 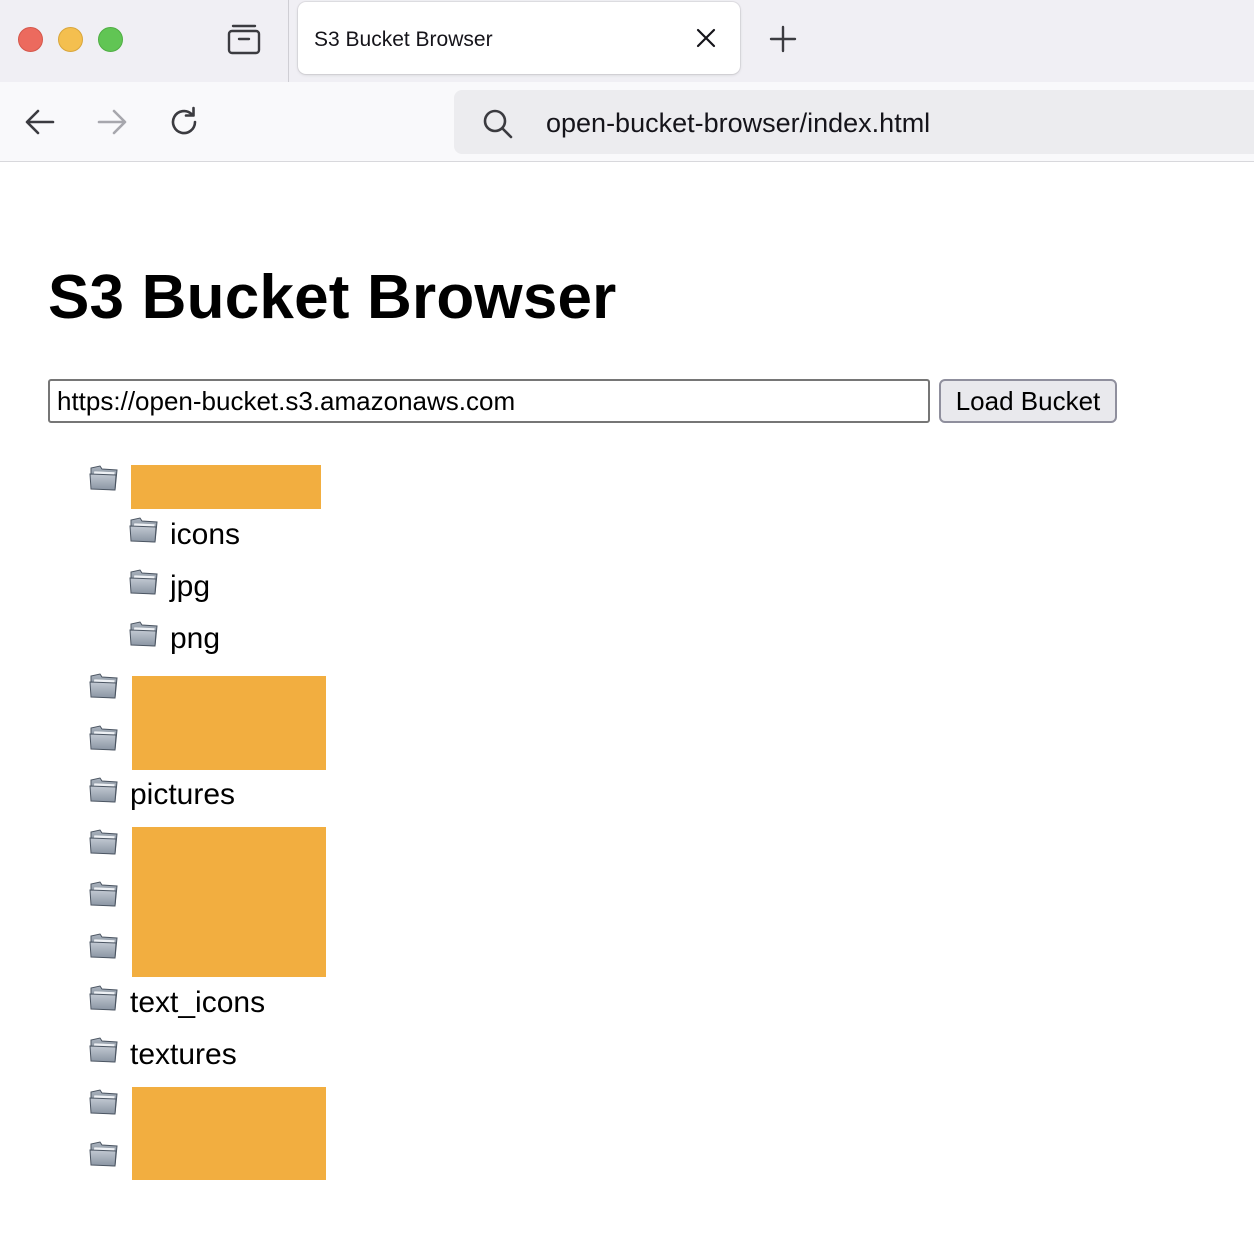 I want to click on reload-icon, so click(x=184, y=122).